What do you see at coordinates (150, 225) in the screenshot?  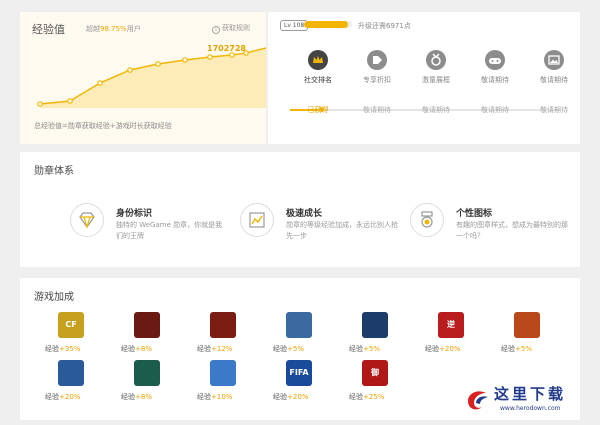 I see `medal-item-identity: 身份标识 独特的 WeGame 勋章，你就是我们的王牌` at bounding box center [150, 225].